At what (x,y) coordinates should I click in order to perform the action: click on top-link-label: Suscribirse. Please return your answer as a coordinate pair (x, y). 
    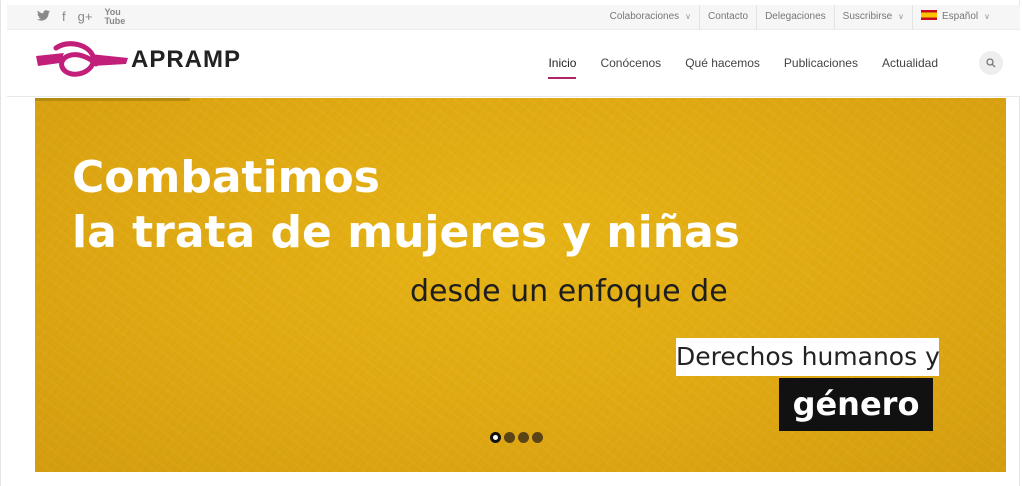
    Looking at the image, I should click on (867, 16).